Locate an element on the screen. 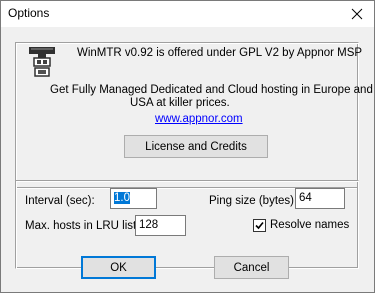 Image resolution: width=375 pixels, height=293 pixels. checkmark-icon is located at coordinates (259, 225).